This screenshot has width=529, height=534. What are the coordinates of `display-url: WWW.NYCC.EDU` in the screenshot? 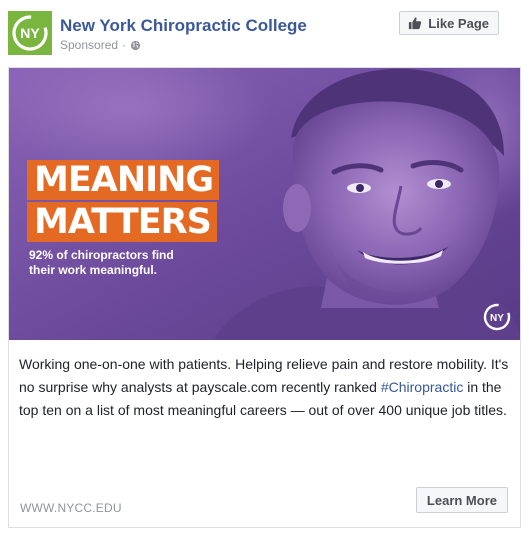 It's located at (71, 508).